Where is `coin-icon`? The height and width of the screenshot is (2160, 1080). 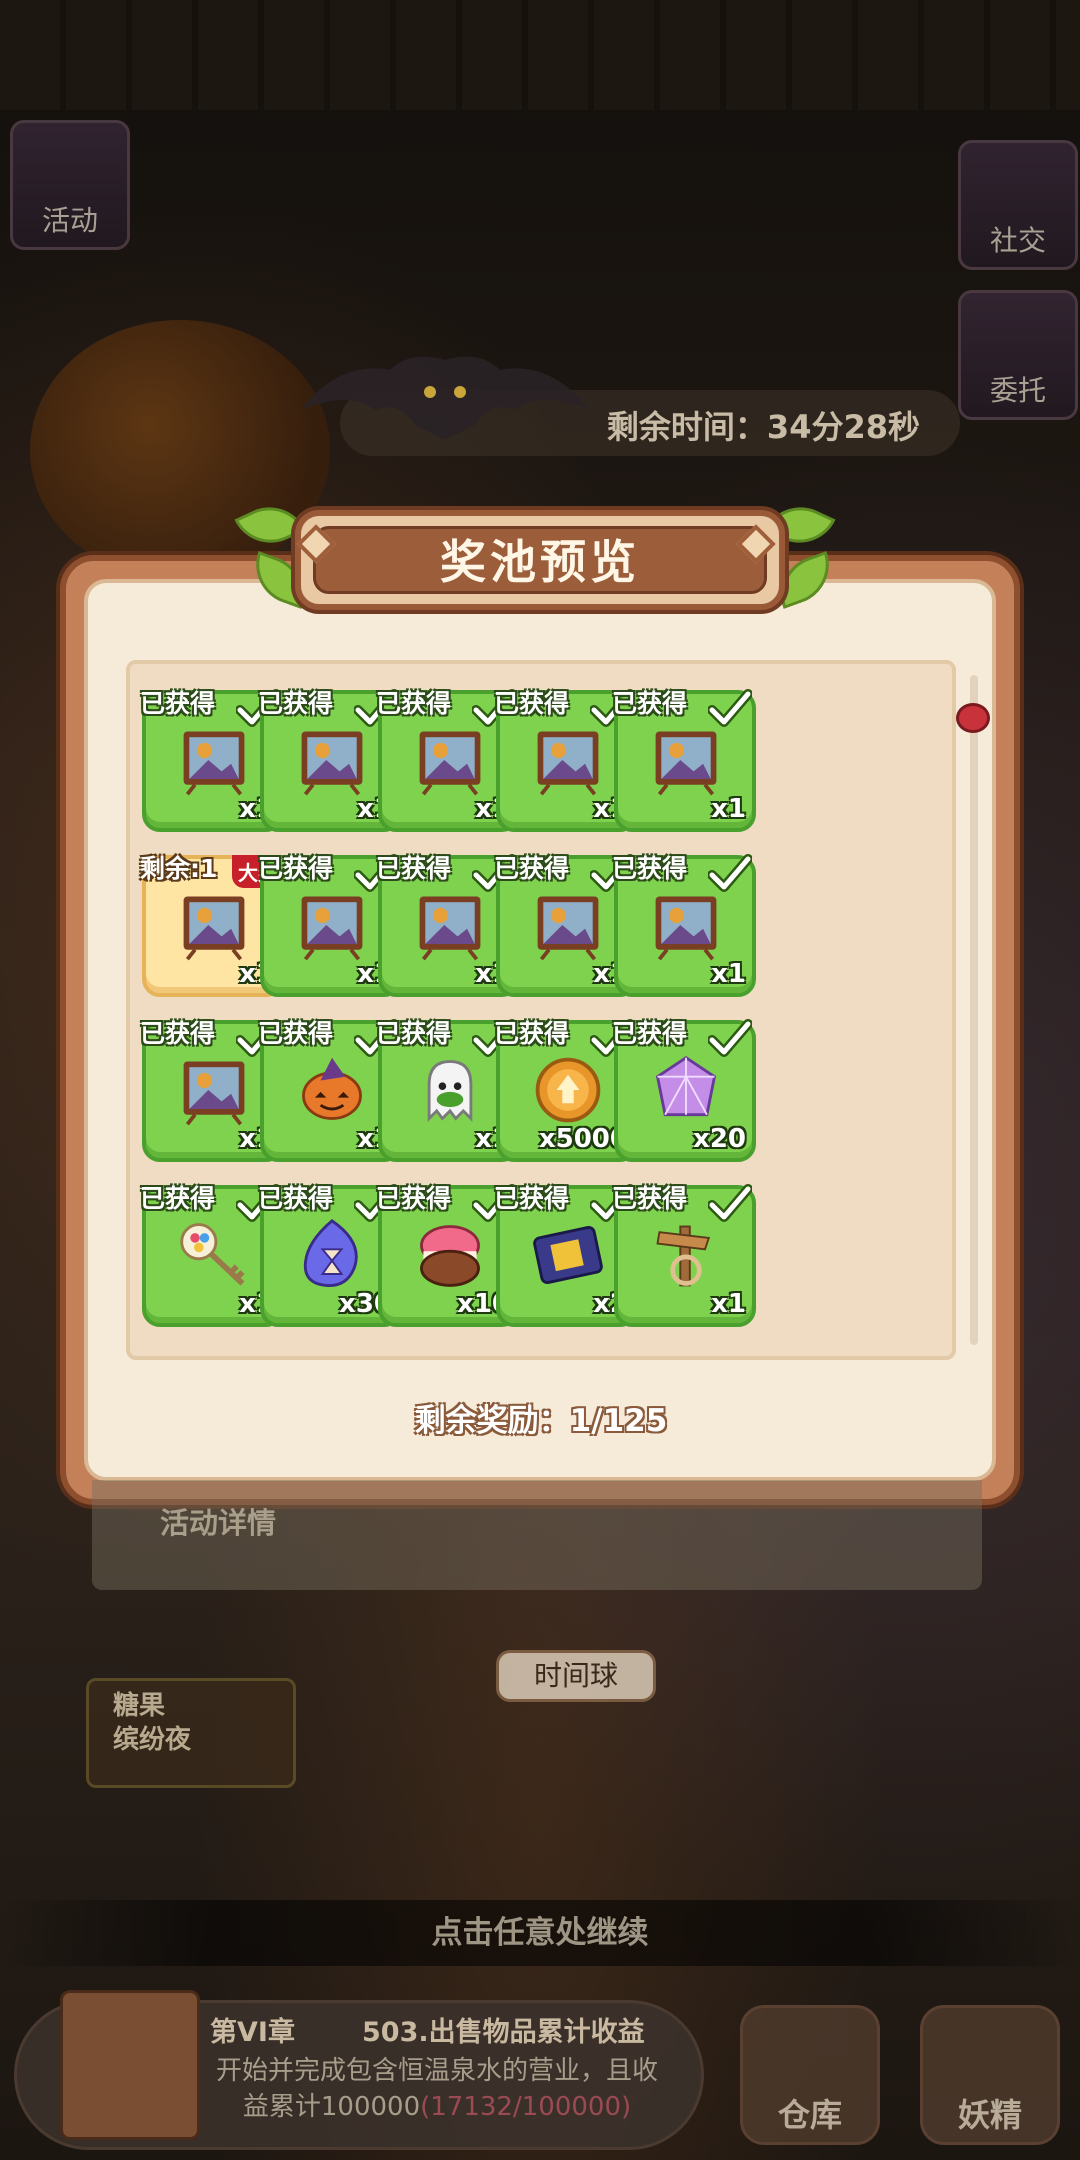 coin-icon is located at coordinates (568, 1090).